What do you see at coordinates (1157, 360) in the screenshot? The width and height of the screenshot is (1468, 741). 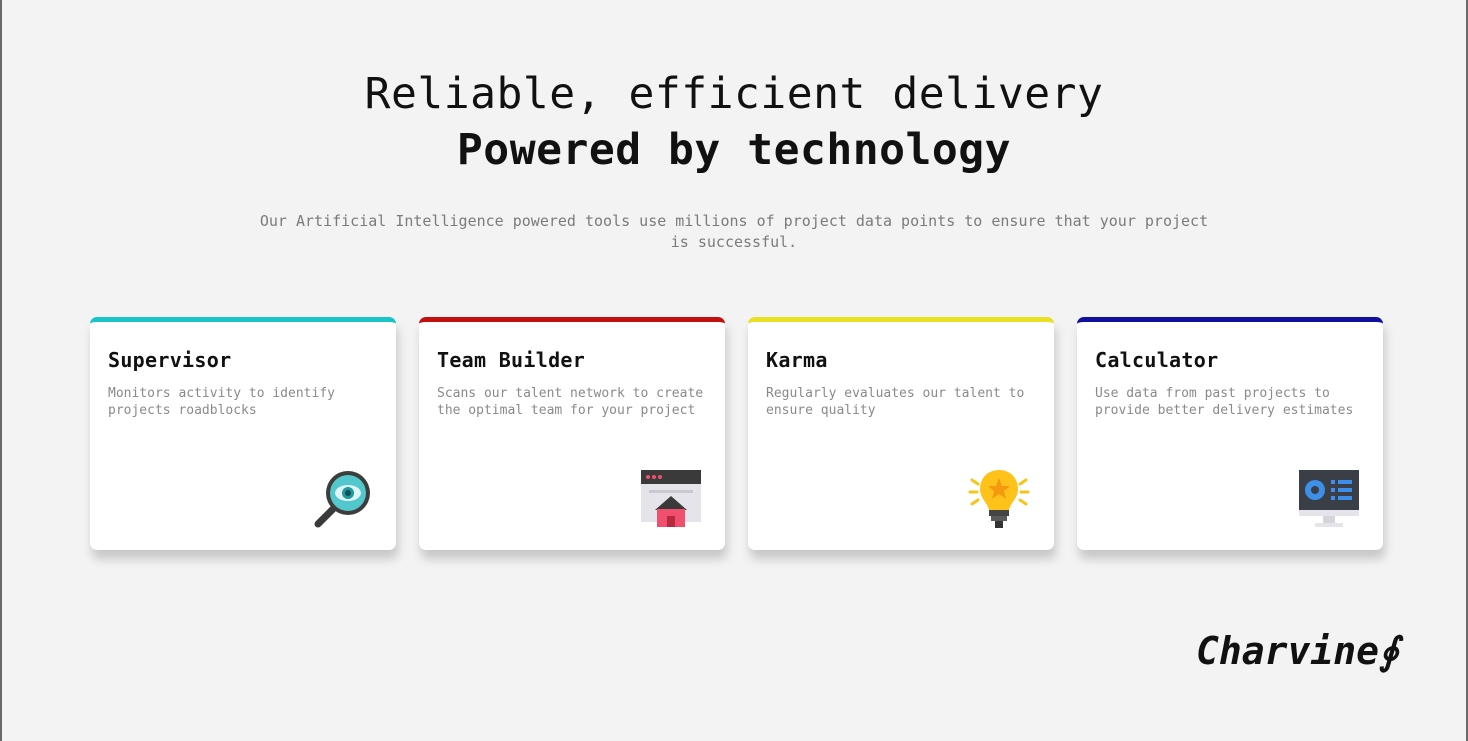 I see `card-title: Calculator` at bounding box center [1157, 360].